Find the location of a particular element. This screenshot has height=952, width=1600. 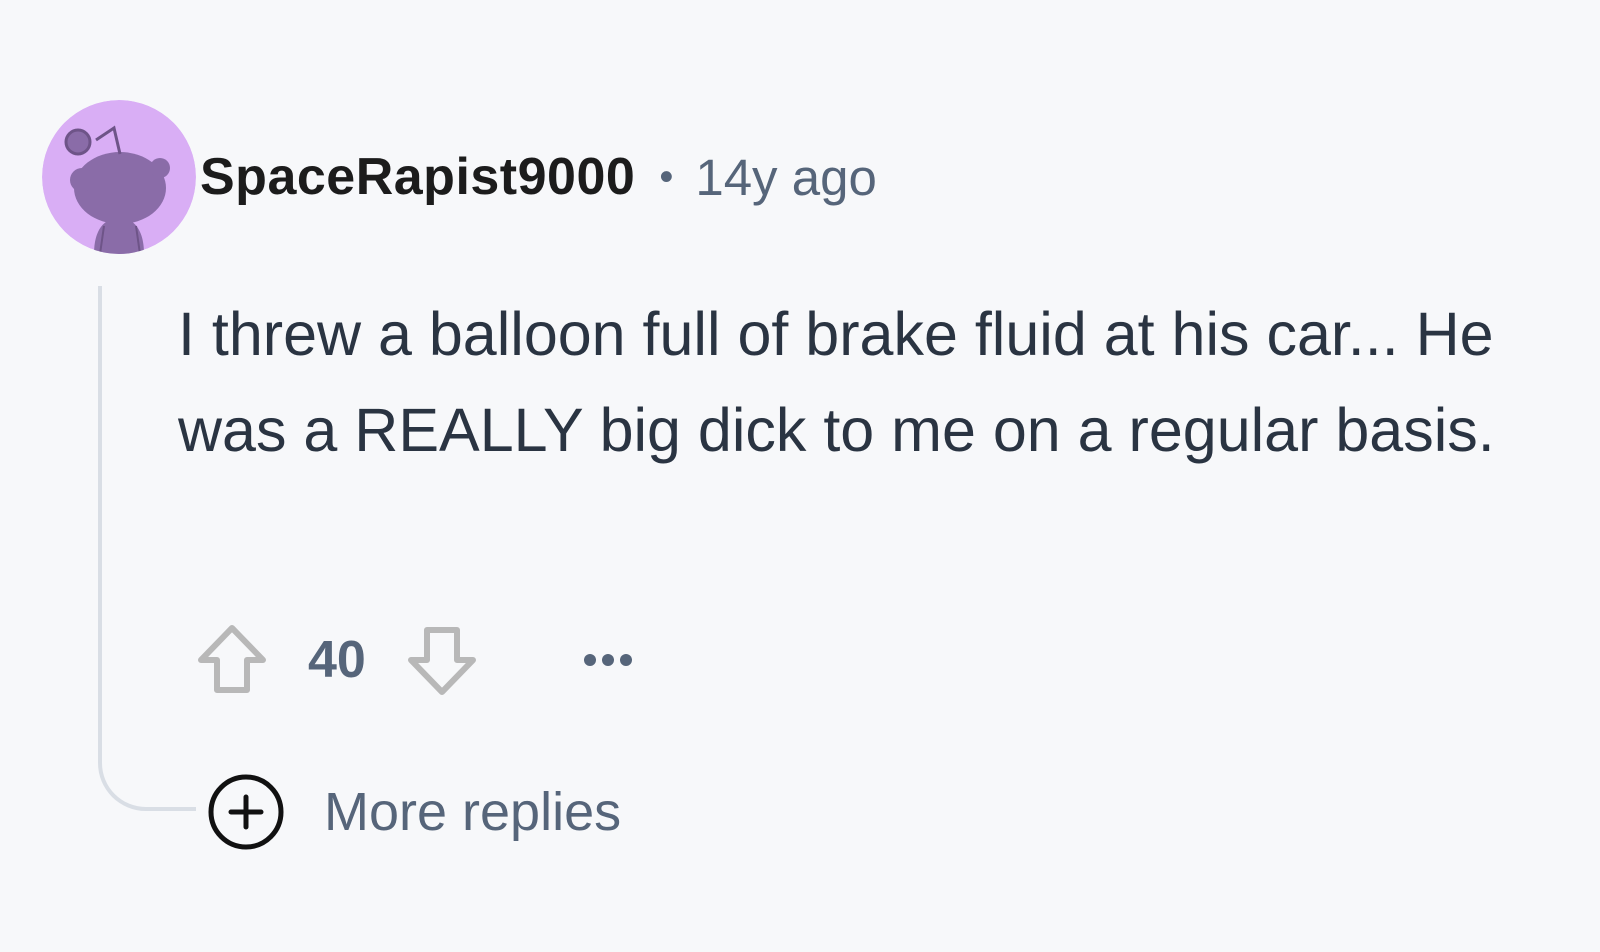

snoo-avatar-icon is located at coordinates (119, 177).